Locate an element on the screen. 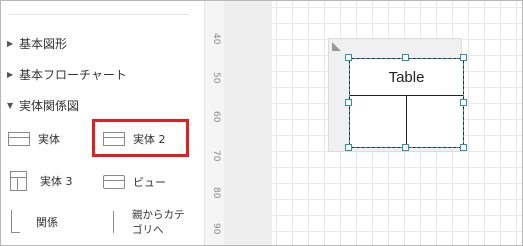 This screenshot has width=523, height=246. resize-handle-bottom-right is located at coordinates (463, 147).